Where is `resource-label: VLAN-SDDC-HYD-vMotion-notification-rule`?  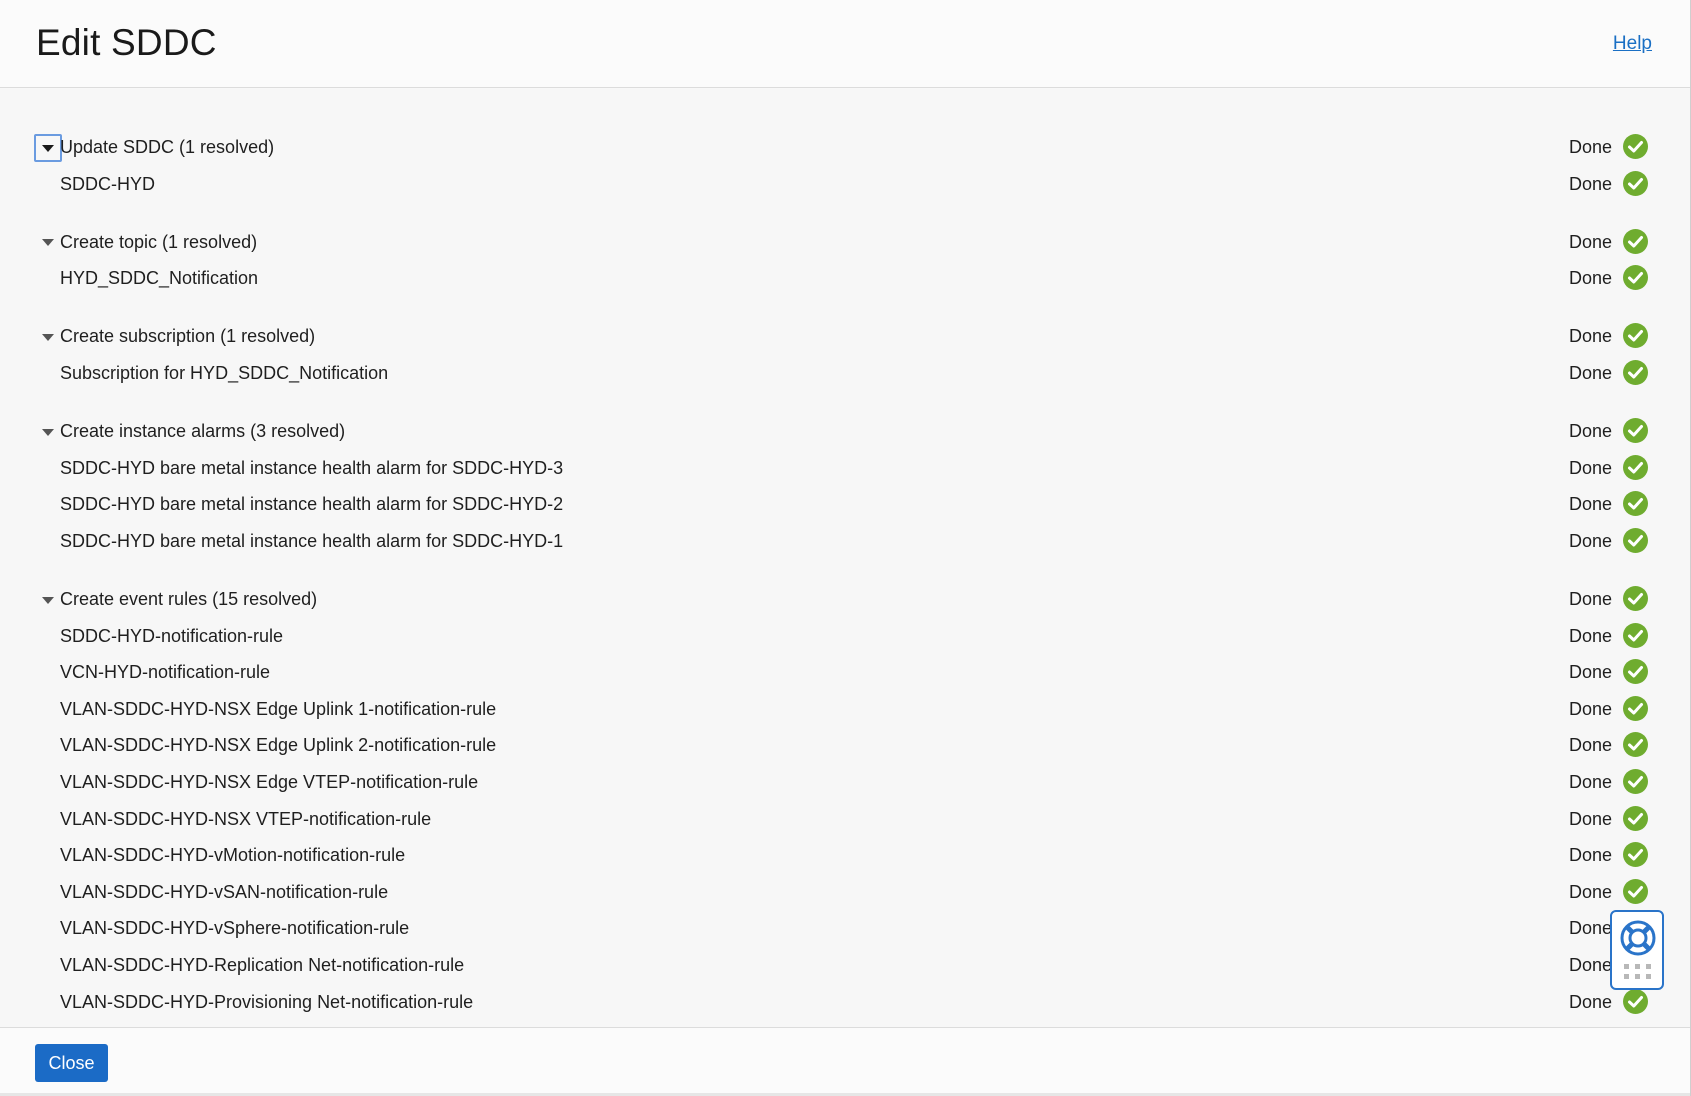 resource-label: VLAN-SDDC-HYD-vMotion-notification-rule is located at coordinates (233, 855).